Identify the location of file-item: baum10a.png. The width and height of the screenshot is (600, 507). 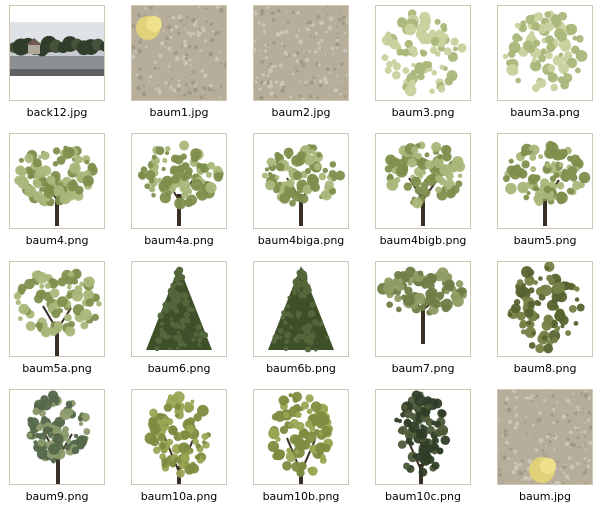
(186, 448).